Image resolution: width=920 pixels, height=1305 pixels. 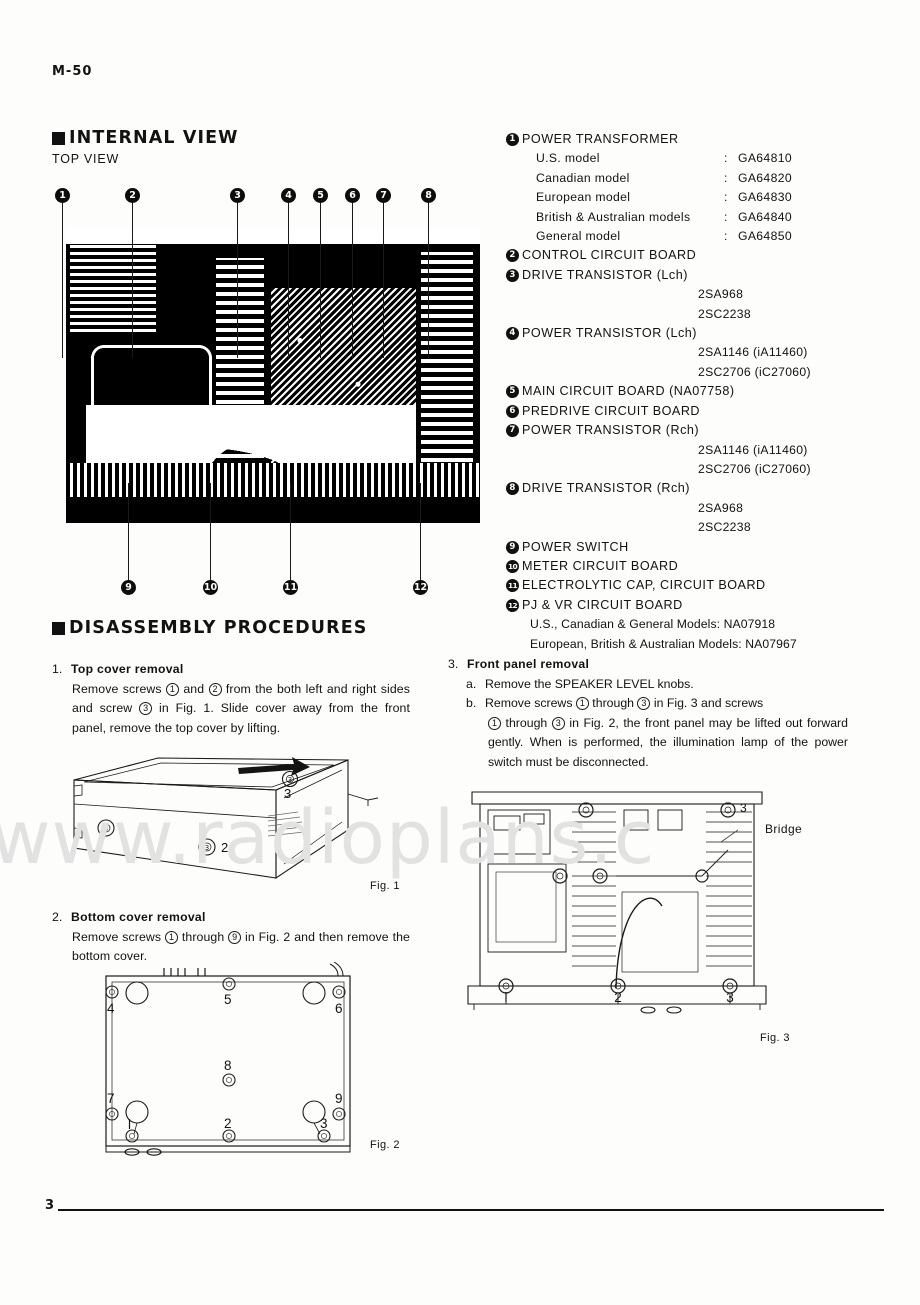 I want to click on parts-list-item-number: 5, so click(x=512, y=392).